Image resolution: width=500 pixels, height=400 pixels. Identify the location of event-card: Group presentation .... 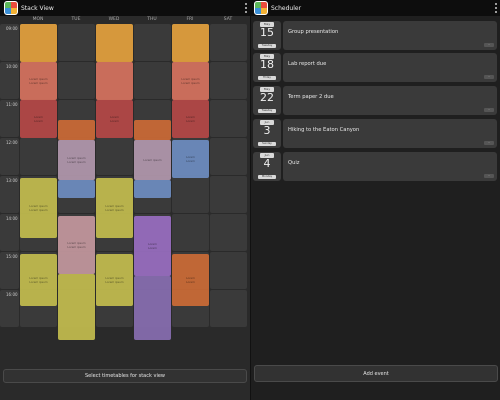
(390, 35).